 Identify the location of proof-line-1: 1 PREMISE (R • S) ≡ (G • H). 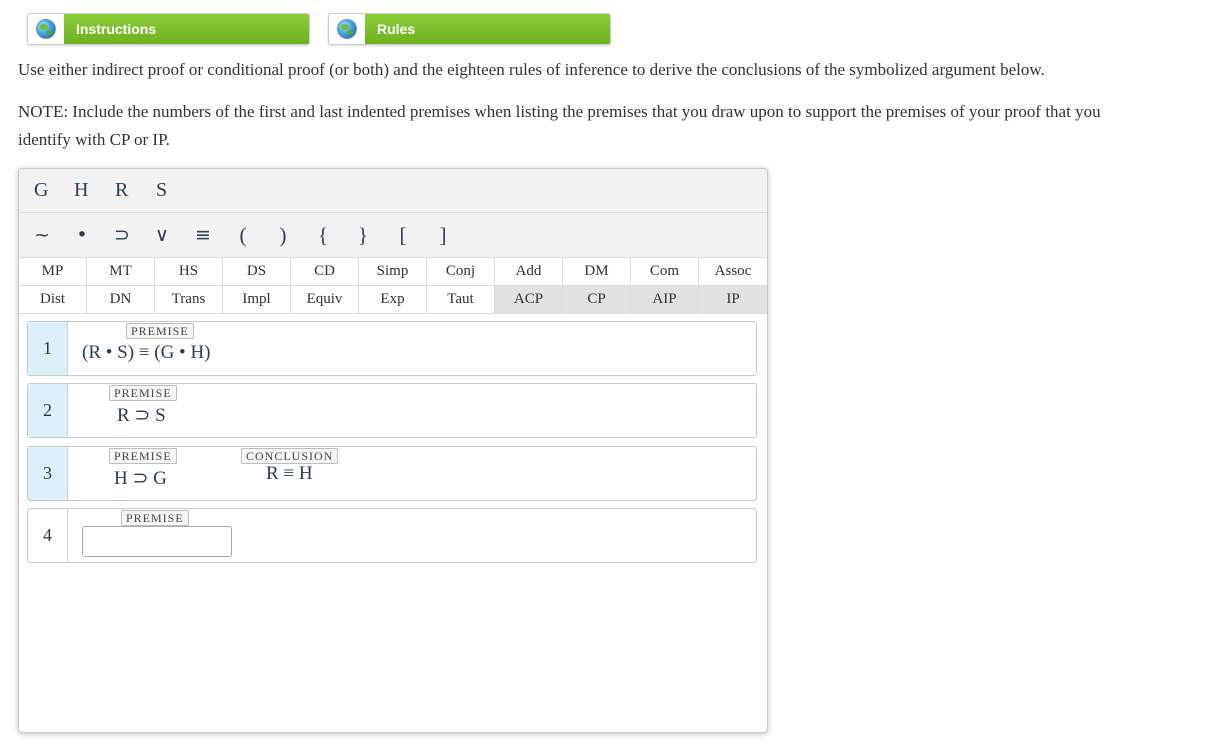
(392, 348).